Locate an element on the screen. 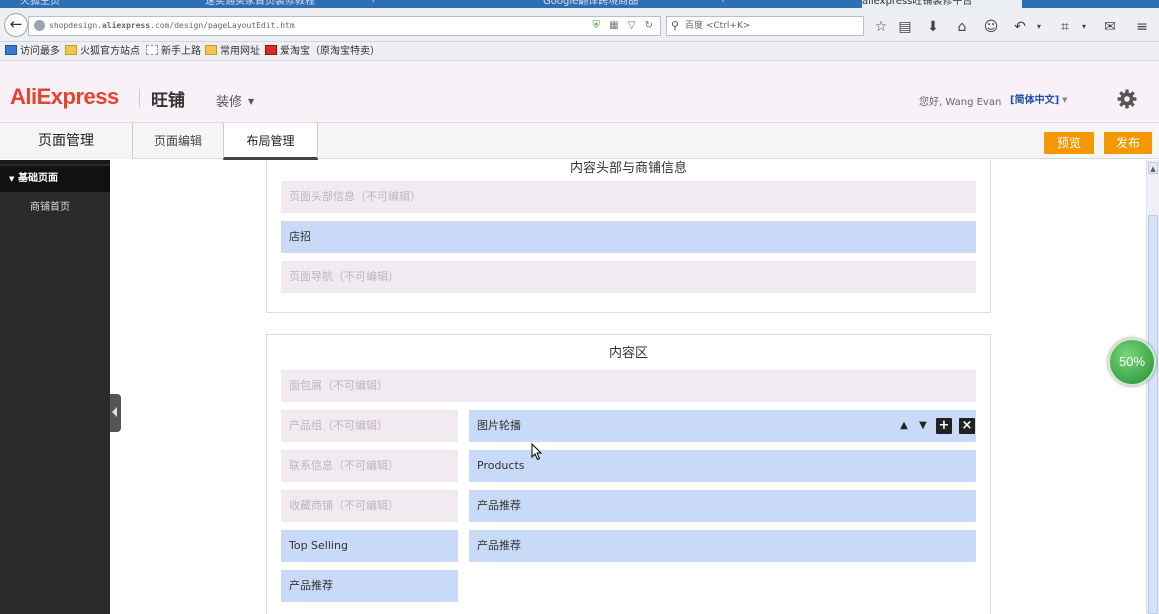  module-top-selling: Top Selling is located at coordinates (369, 546).